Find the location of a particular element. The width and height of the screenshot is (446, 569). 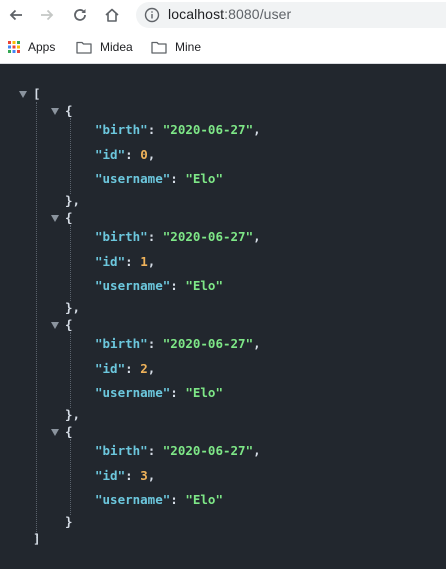

reload-button is located at coordinates (80, 15).